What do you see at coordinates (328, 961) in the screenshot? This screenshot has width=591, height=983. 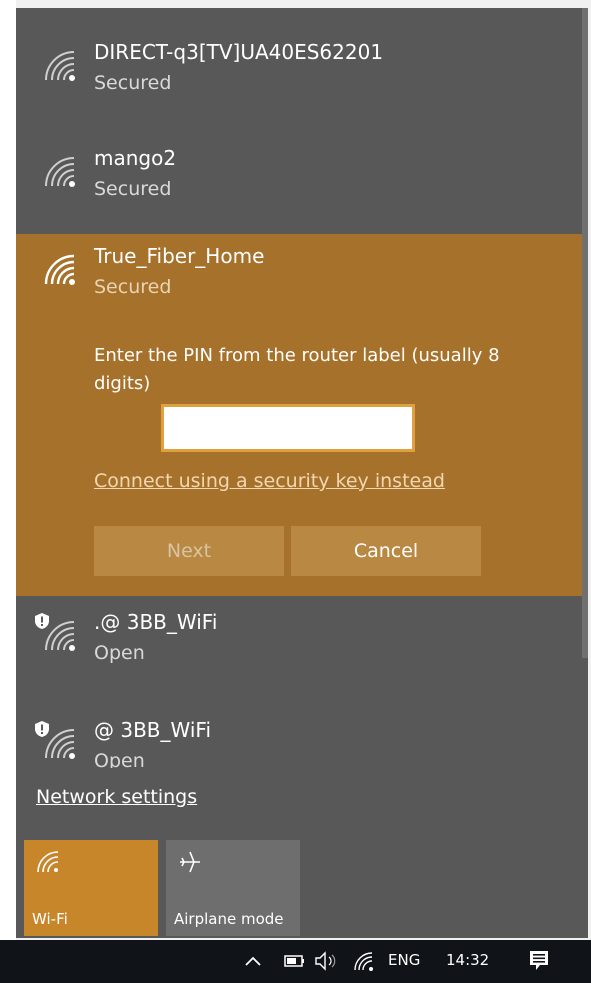 I see `volume-icon` at bounding box center [328, 961].